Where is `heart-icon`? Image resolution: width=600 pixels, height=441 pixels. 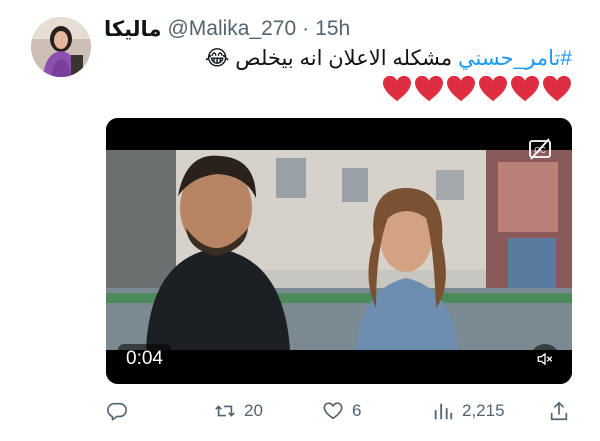
heart-icon is located at coordinates (333, 411).